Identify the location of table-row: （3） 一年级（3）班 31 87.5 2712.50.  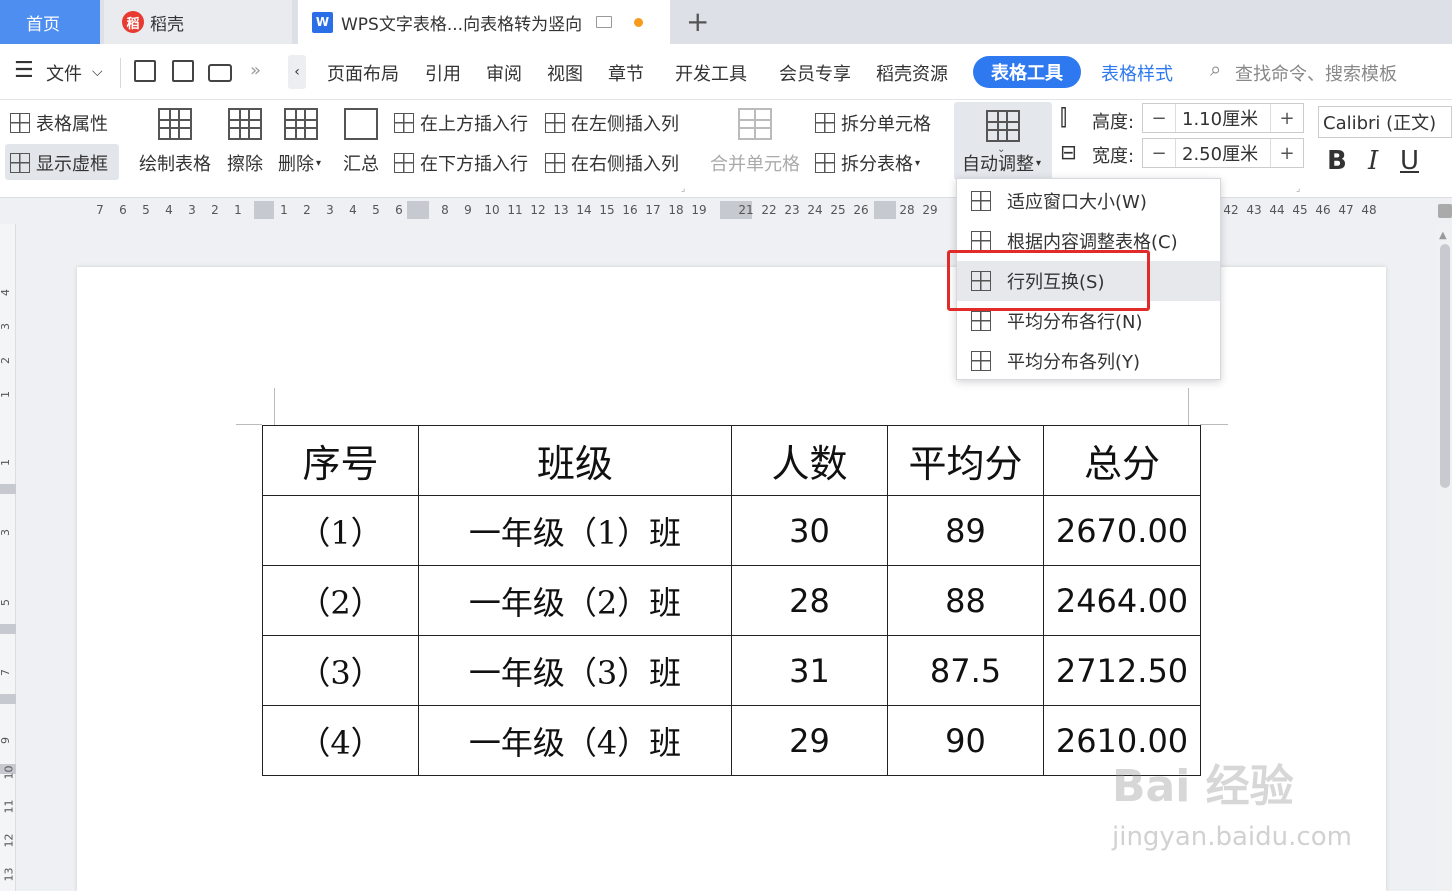
(731, 670).